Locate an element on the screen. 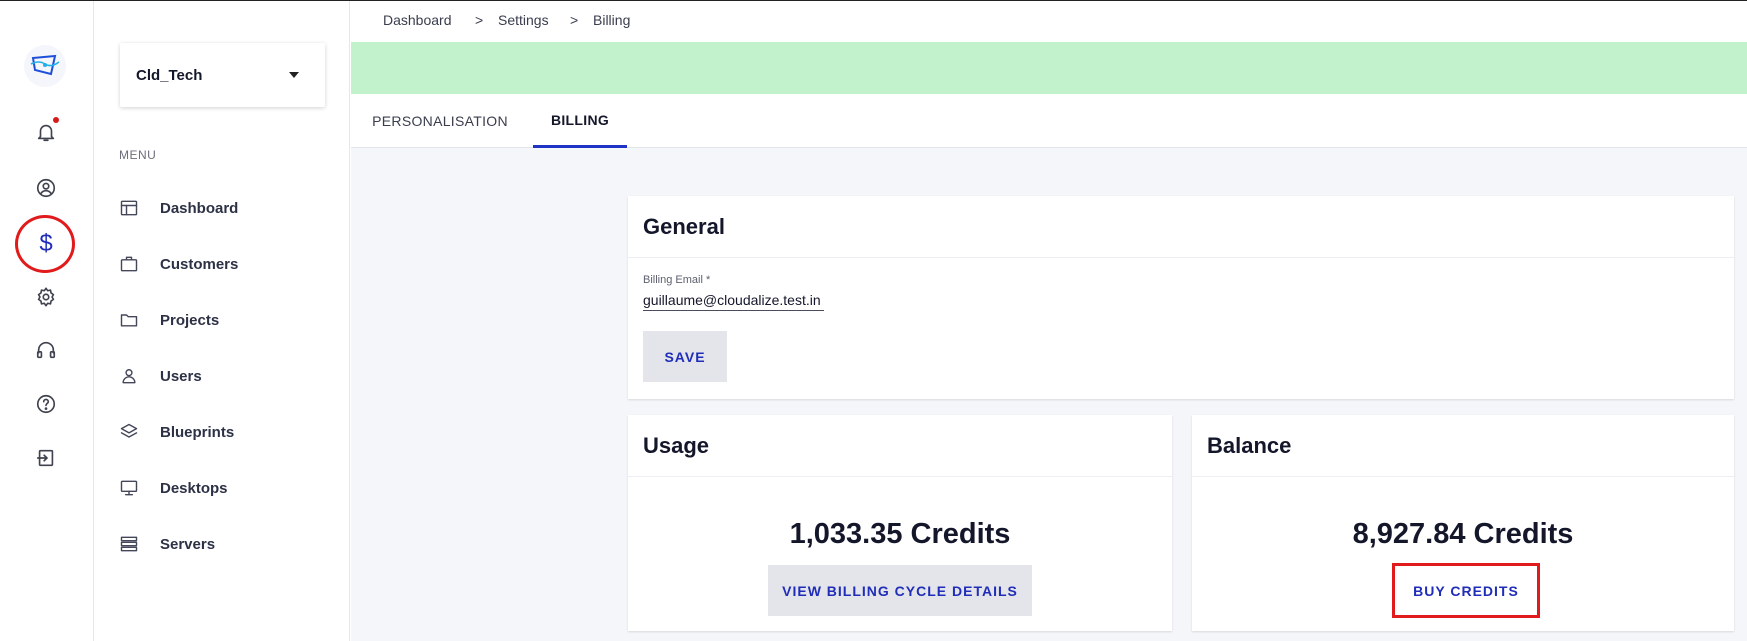 Image resolution: width=1747 pixels, height=641 pixels. monitor-icon is located at coordinates (129, 488).